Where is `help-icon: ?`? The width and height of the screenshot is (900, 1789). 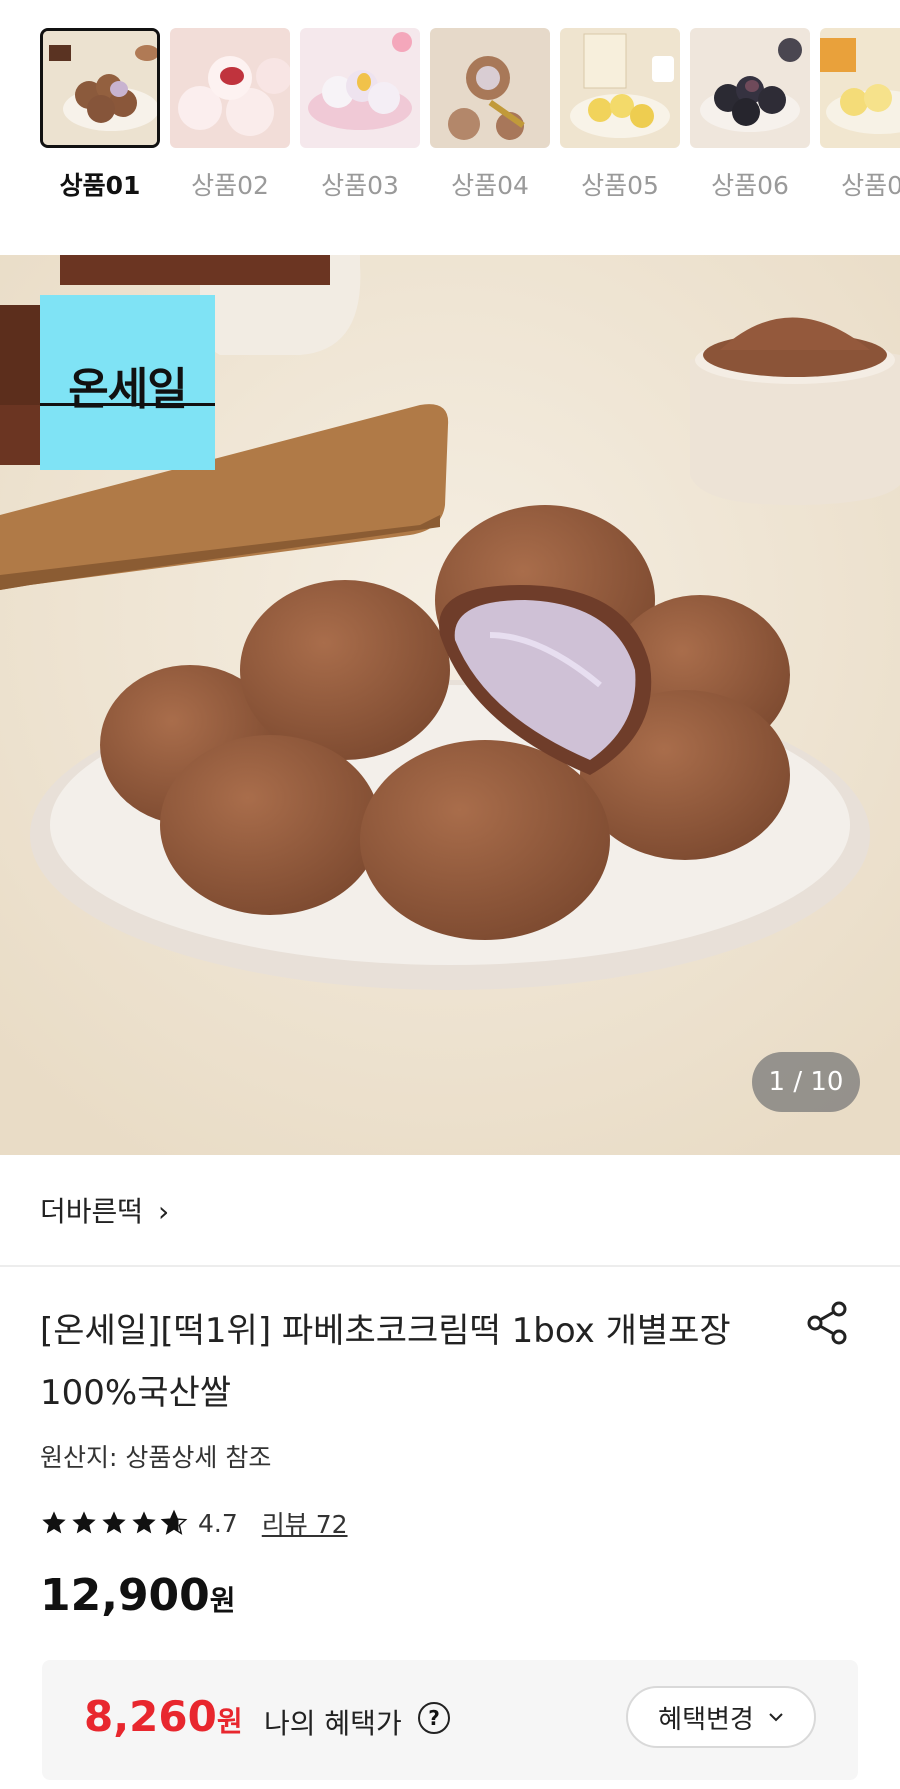 help-icon: ? is located at coordinates (434, 1718).